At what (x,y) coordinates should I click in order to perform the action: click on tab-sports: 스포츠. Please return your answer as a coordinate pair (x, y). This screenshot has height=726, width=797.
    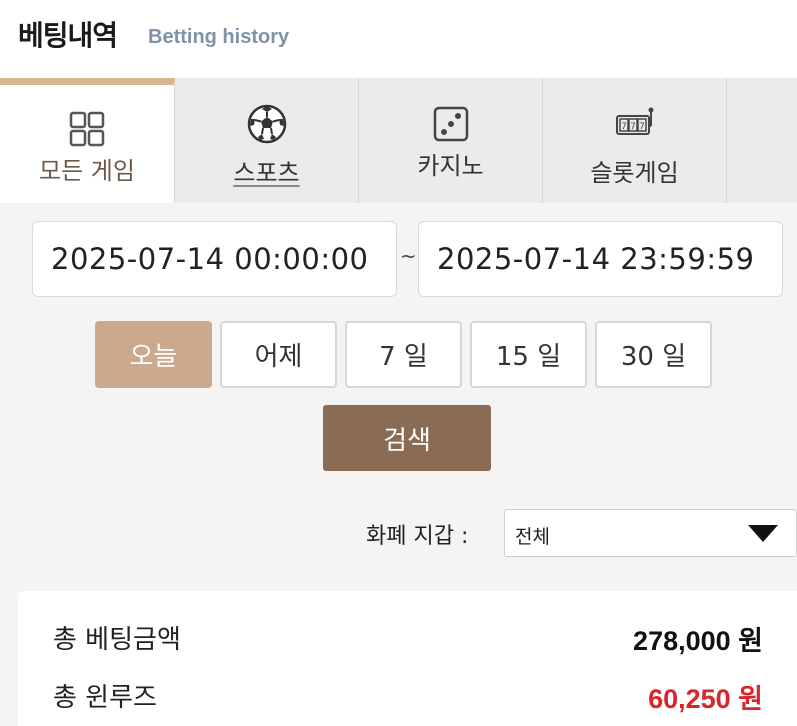
    Looking at the image, I should click on (267, 140).